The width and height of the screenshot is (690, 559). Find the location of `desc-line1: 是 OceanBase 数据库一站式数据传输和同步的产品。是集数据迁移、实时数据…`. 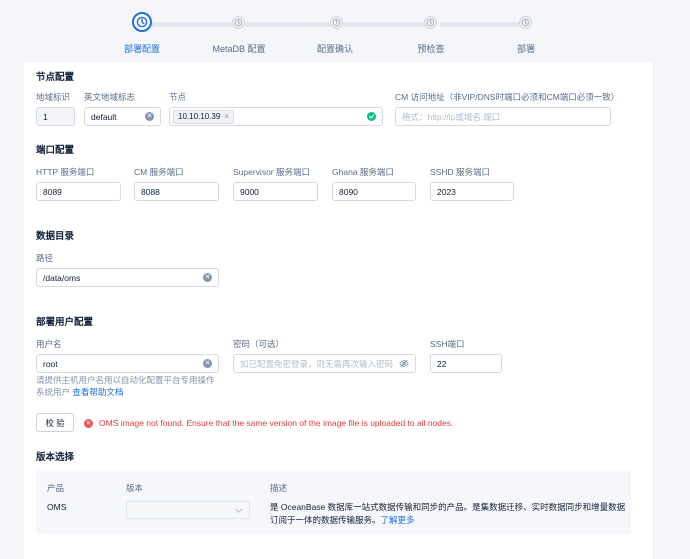

desc-line1: 是 OceanBase 数据库一站式数据传输和同步的产品。是集数据迁移、实时数据… is located at coordinates (448, 507).